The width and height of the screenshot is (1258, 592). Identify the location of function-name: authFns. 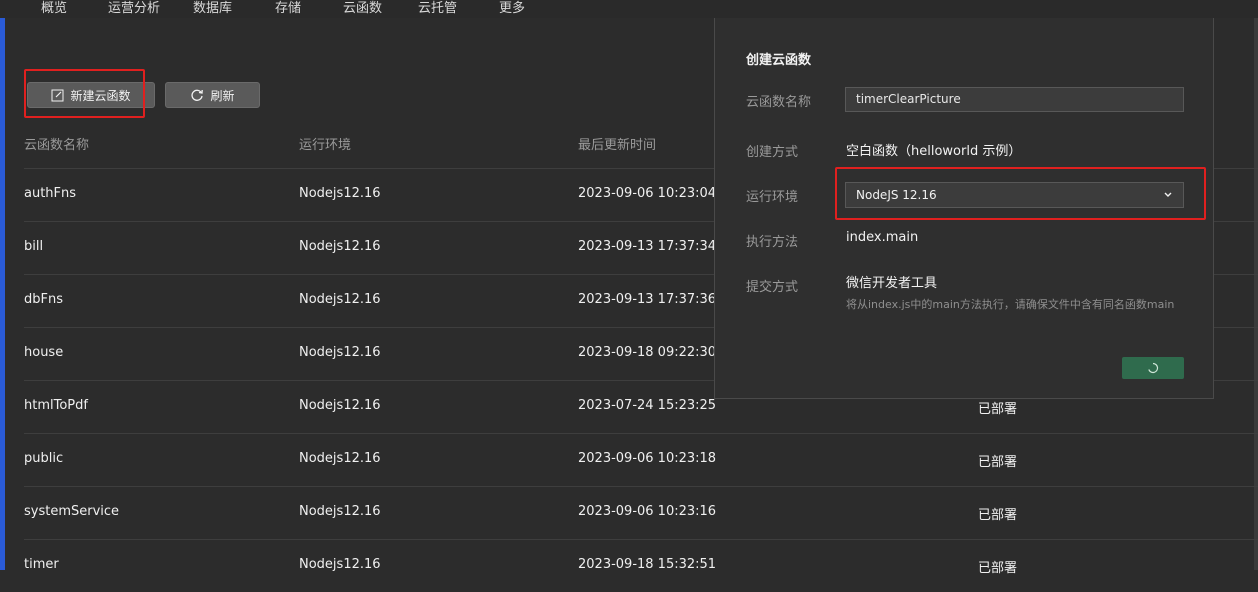
(50, 193).